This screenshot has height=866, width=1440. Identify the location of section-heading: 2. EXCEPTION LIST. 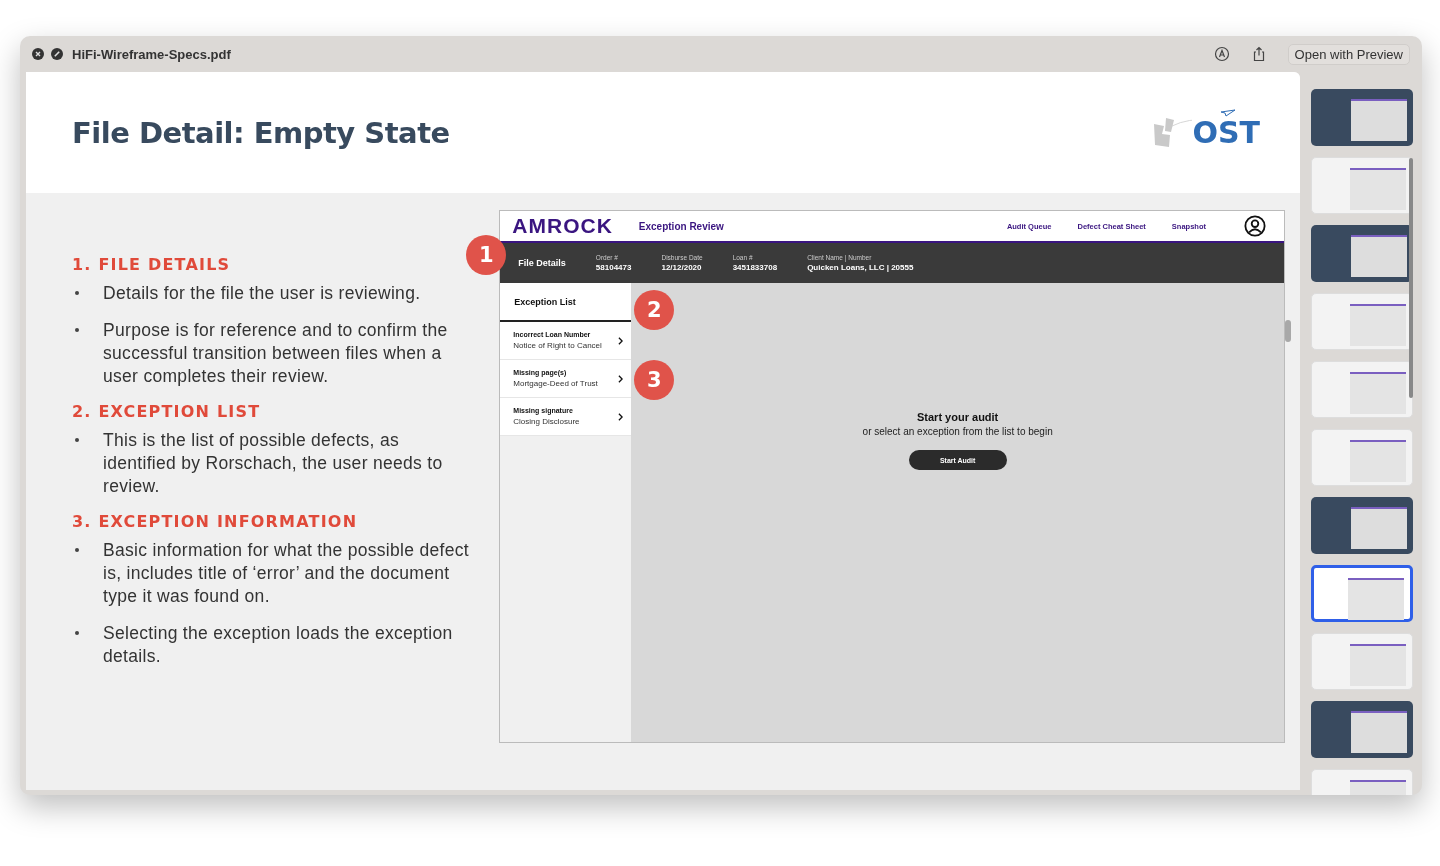
(167, 411).